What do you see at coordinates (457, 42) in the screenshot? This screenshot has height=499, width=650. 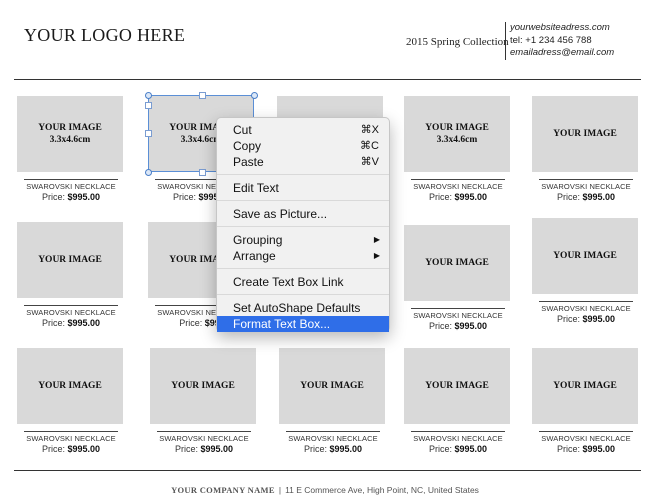 I see `collection-title: 2015 Spring Collection` at bounding box center [457, 42].